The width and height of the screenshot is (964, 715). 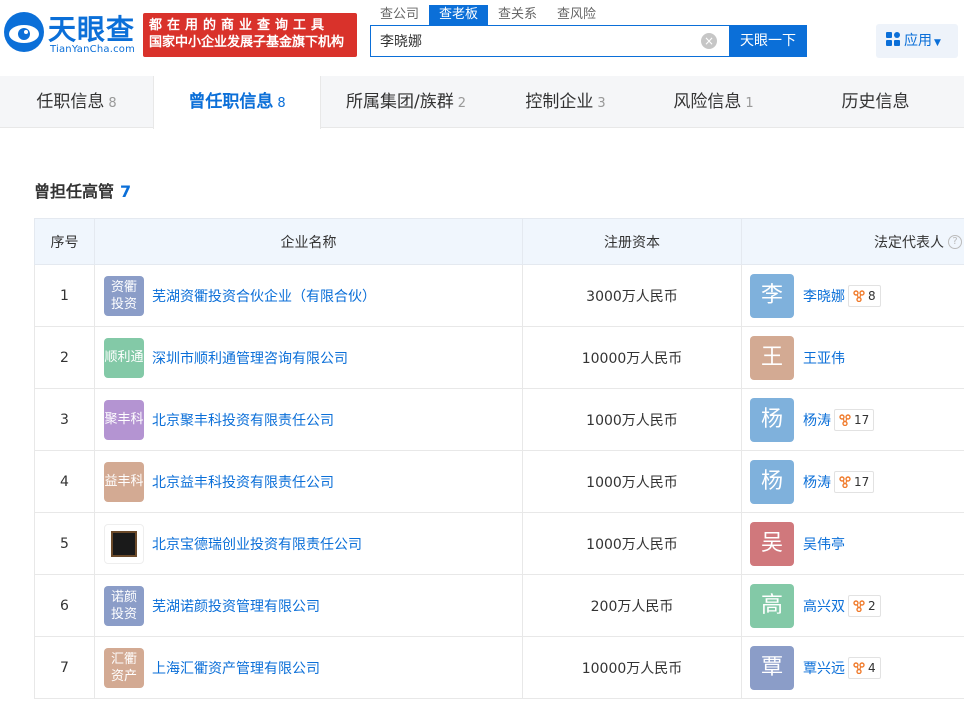 What do you see at coordinates (399, 15) in the screenshot?
I see `search-tab: 查公司` at bounding box center [399, 15].